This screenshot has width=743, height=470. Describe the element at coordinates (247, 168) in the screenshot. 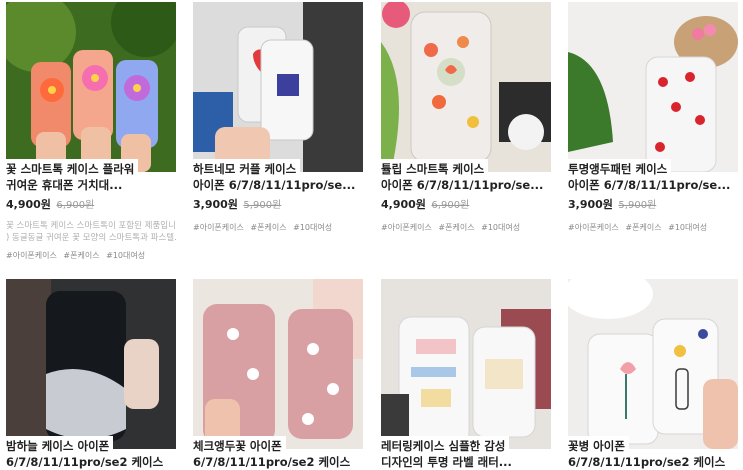

I see `product-title-line1: 하트네모 커플 케이스` at that location.